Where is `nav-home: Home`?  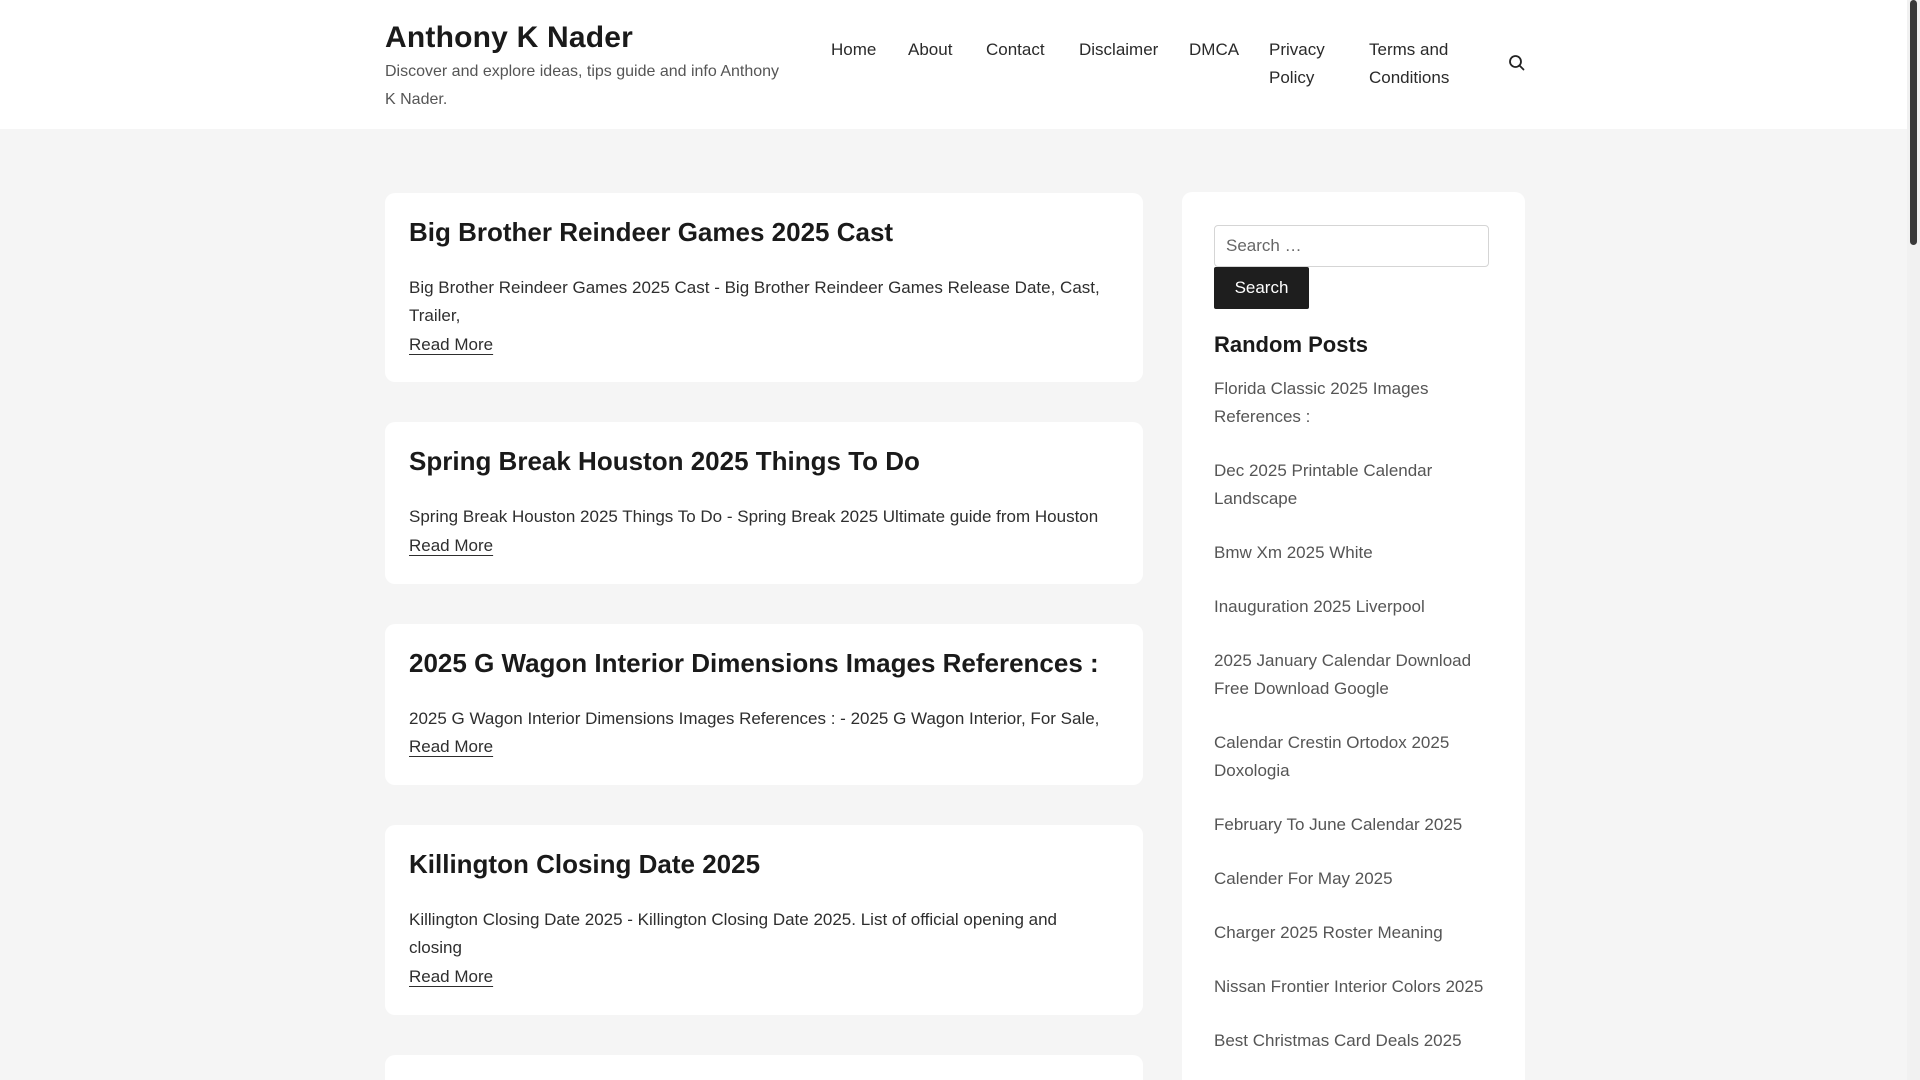
nav-home: Home is located at coordinates (853, 50).